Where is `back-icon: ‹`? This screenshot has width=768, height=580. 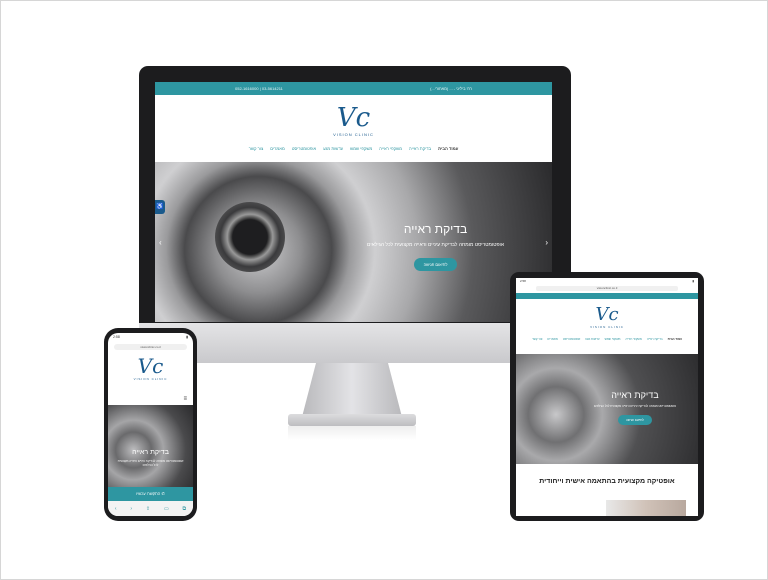 back-icon: ‹ is located at coordinates (116, 509).